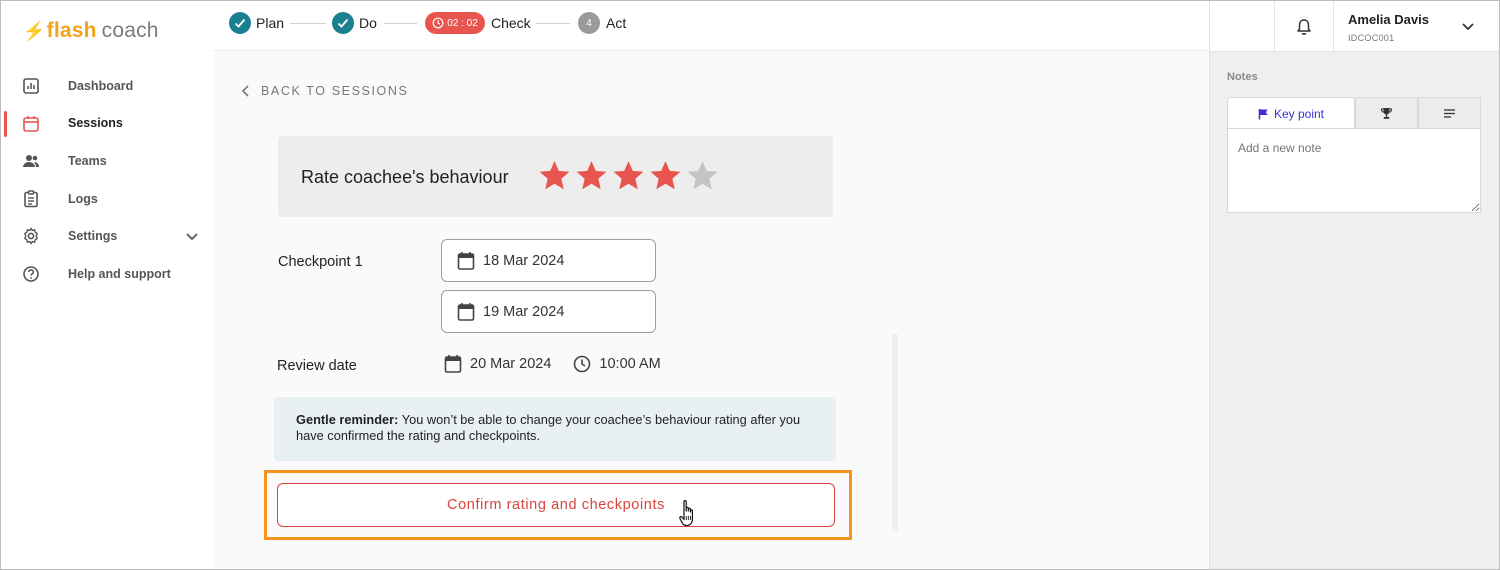  I want to click on notifications-button, so click(1304, 26).